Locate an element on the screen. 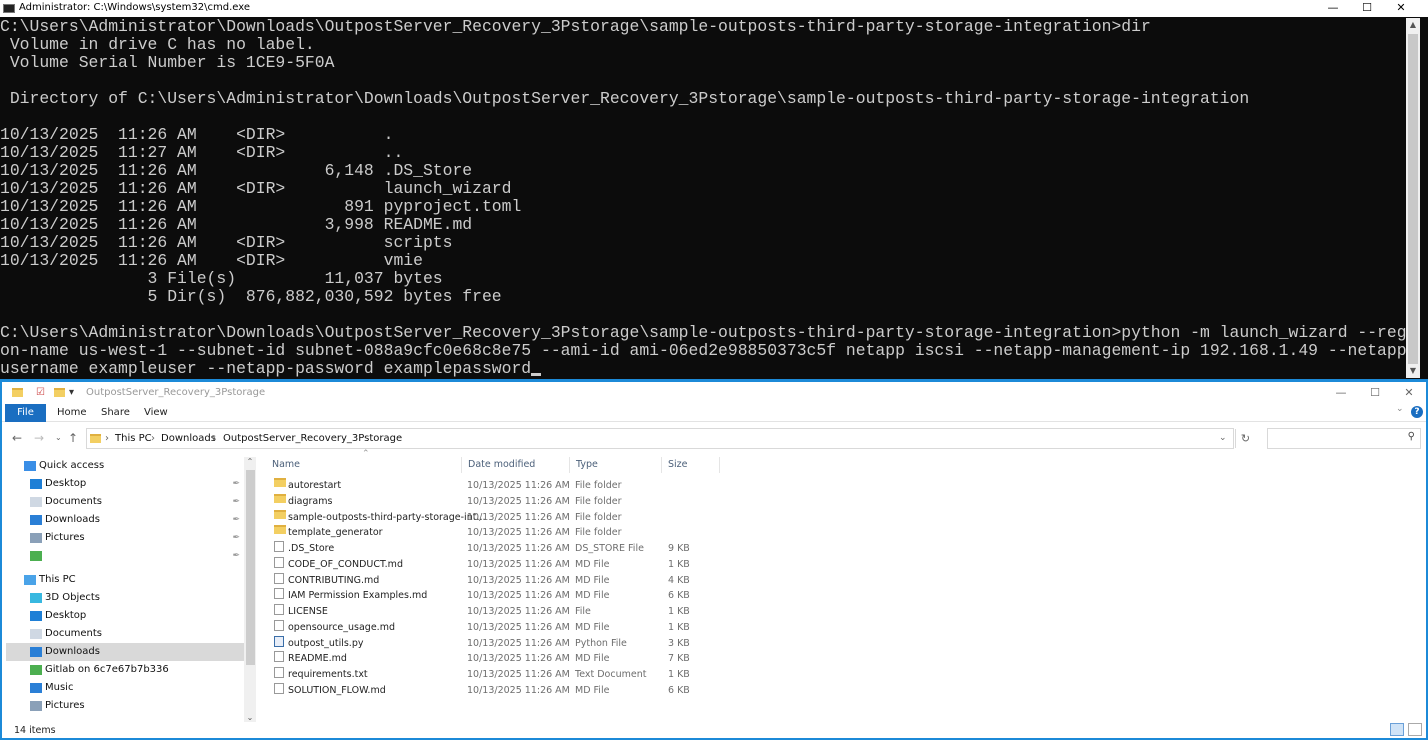 The height and width of the screenshot is (740, 1428). quick-access-dropdown-icon: ▾ is located at coordinates (71, 393).